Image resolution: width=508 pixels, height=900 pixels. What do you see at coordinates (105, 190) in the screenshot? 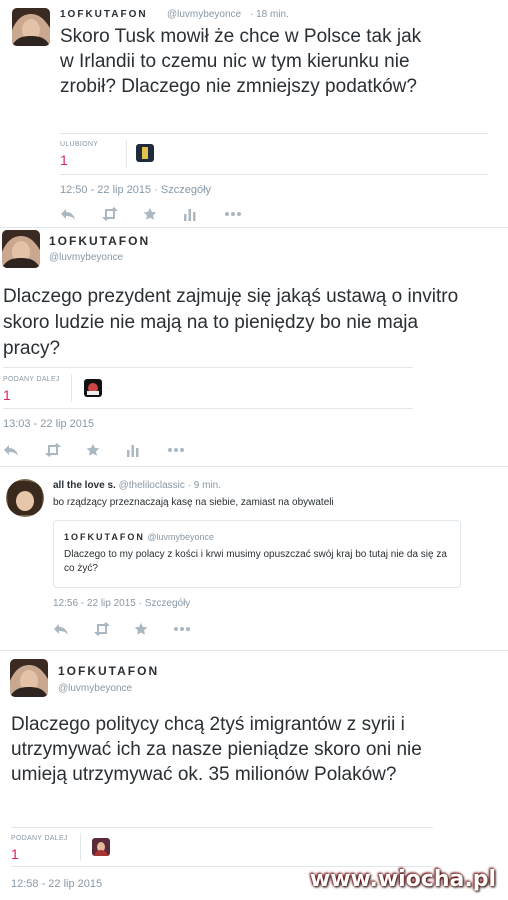
I see `tweet-date: 12:50 - 22 lip 2015` at bounding box center [105, 190].